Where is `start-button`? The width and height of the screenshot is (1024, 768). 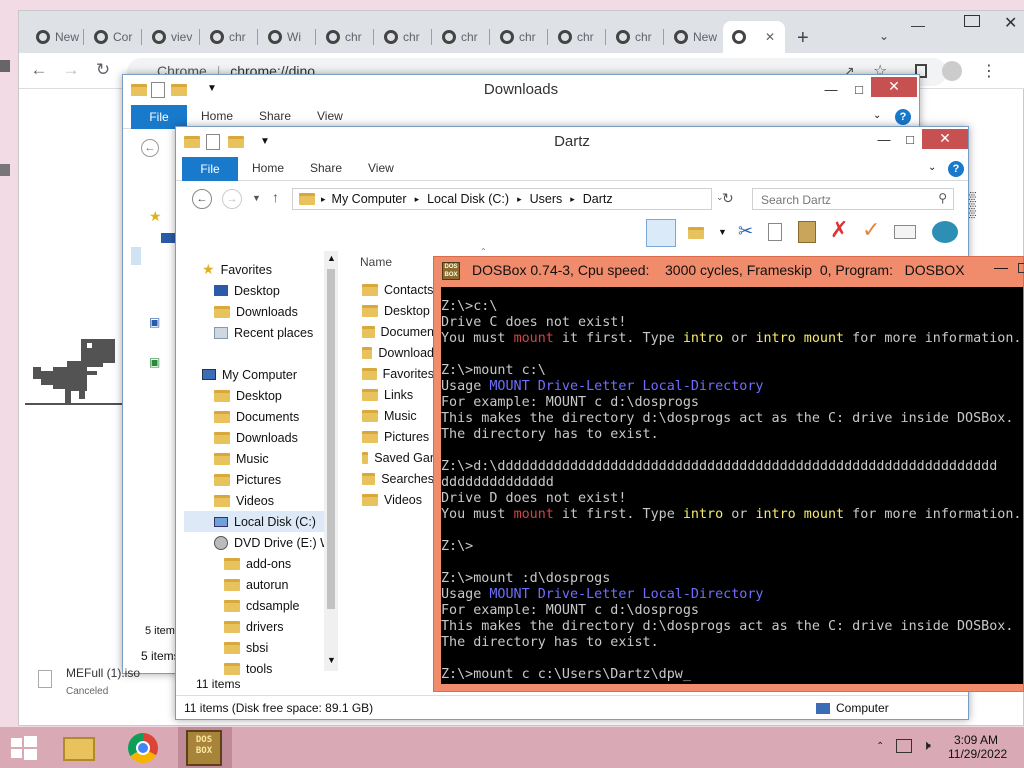 start-button is located at coordinates (24, 747).